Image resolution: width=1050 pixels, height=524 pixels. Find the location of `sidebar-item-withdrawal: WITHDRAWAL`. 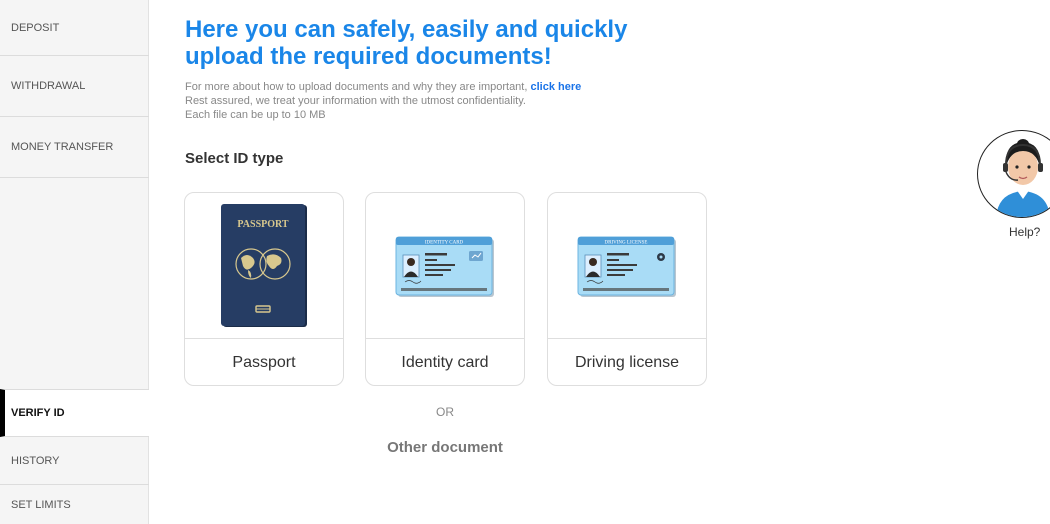

sidebar-item-withdrawal: WITHDRAWAL is located at coordinates (74, 86).